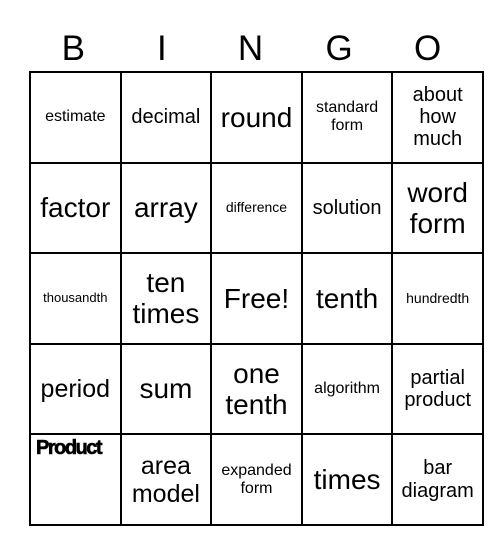 This screenshot has width=501, height=544. I want to click on free-space: Free!, so click(256, 298).